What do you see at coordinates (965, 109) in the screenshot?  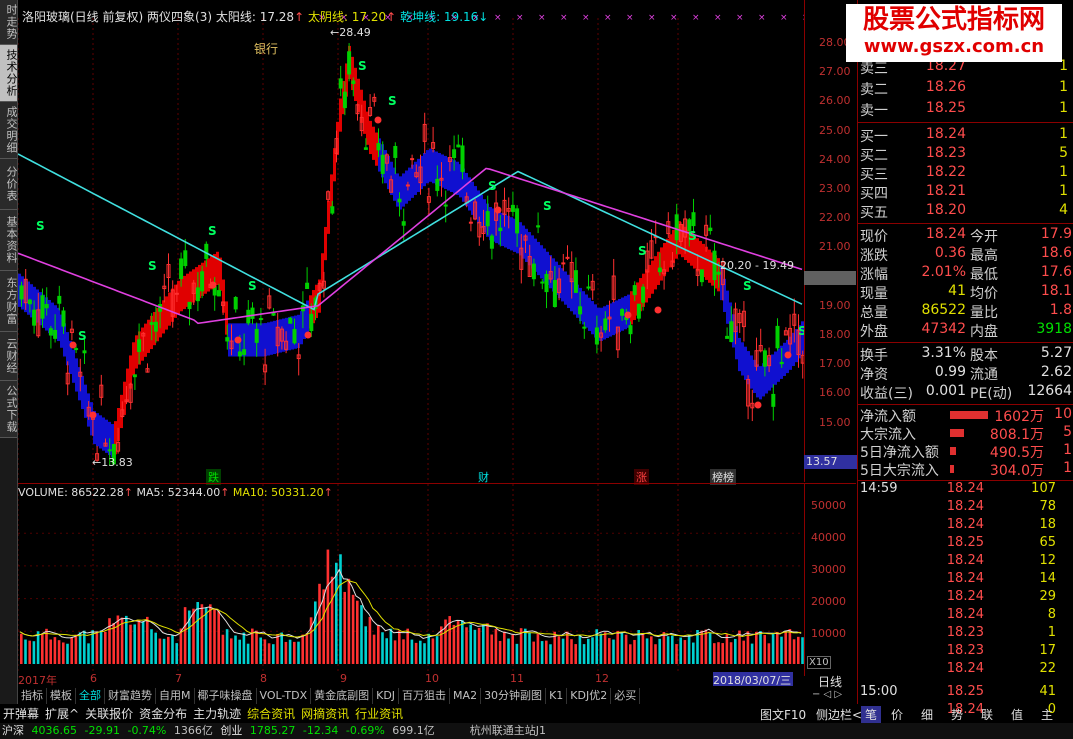 I see `order-row-sell: 卖一 18.25 1` at bounding box center [965, 109].